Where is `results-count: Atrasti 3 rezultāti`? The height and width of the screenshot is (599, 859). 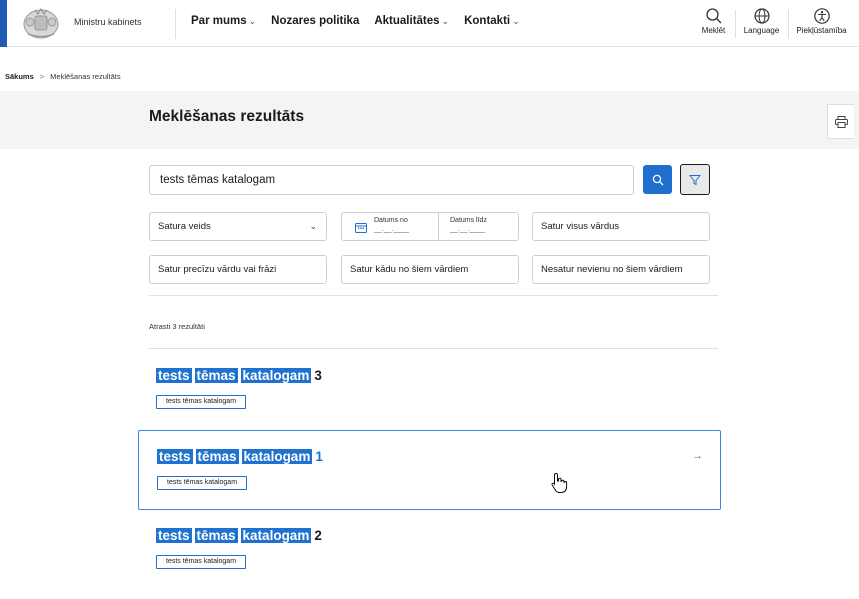
results-count: Atrasti 3 rezultāti is located at coordinates (177, 326).